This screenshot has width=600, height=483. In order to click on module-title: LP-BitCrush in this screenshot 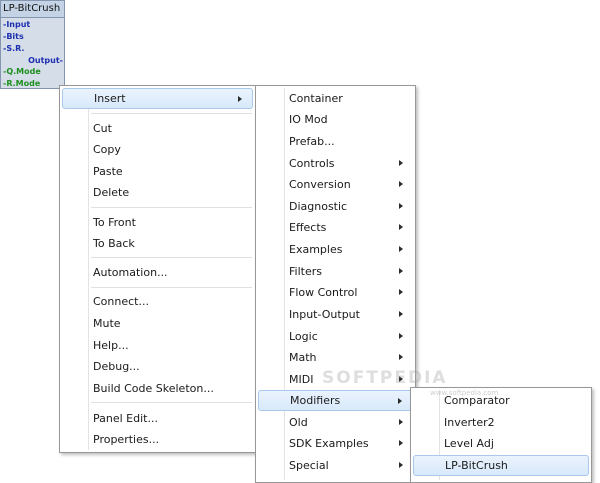, I will do `click(32, 9)`.